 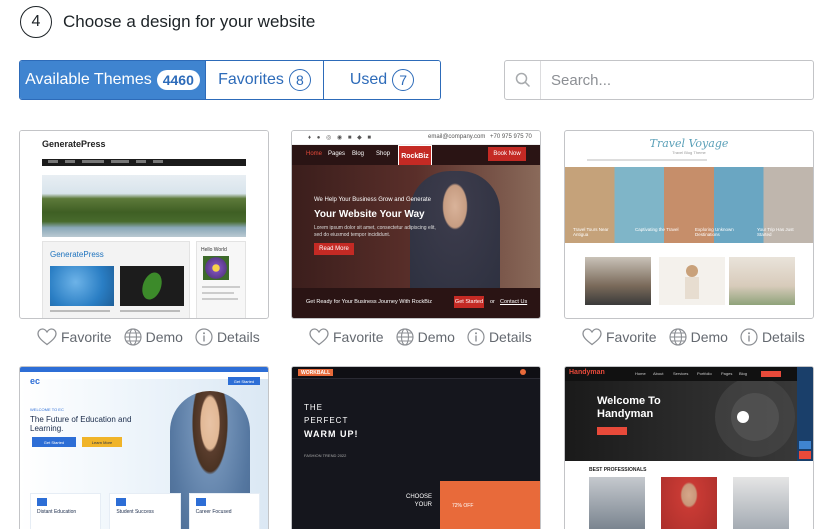 I want to click on demo-label: Demo, so click(x=709, y=337).